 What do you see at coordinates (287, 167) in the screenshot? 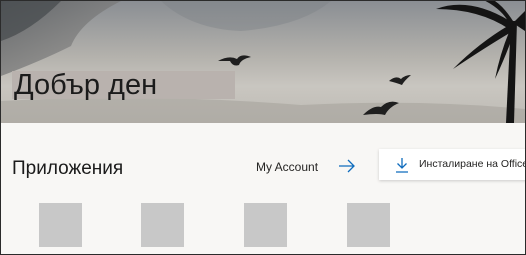
I see `my-account-link: My Account` at bounding box center [287, 167].